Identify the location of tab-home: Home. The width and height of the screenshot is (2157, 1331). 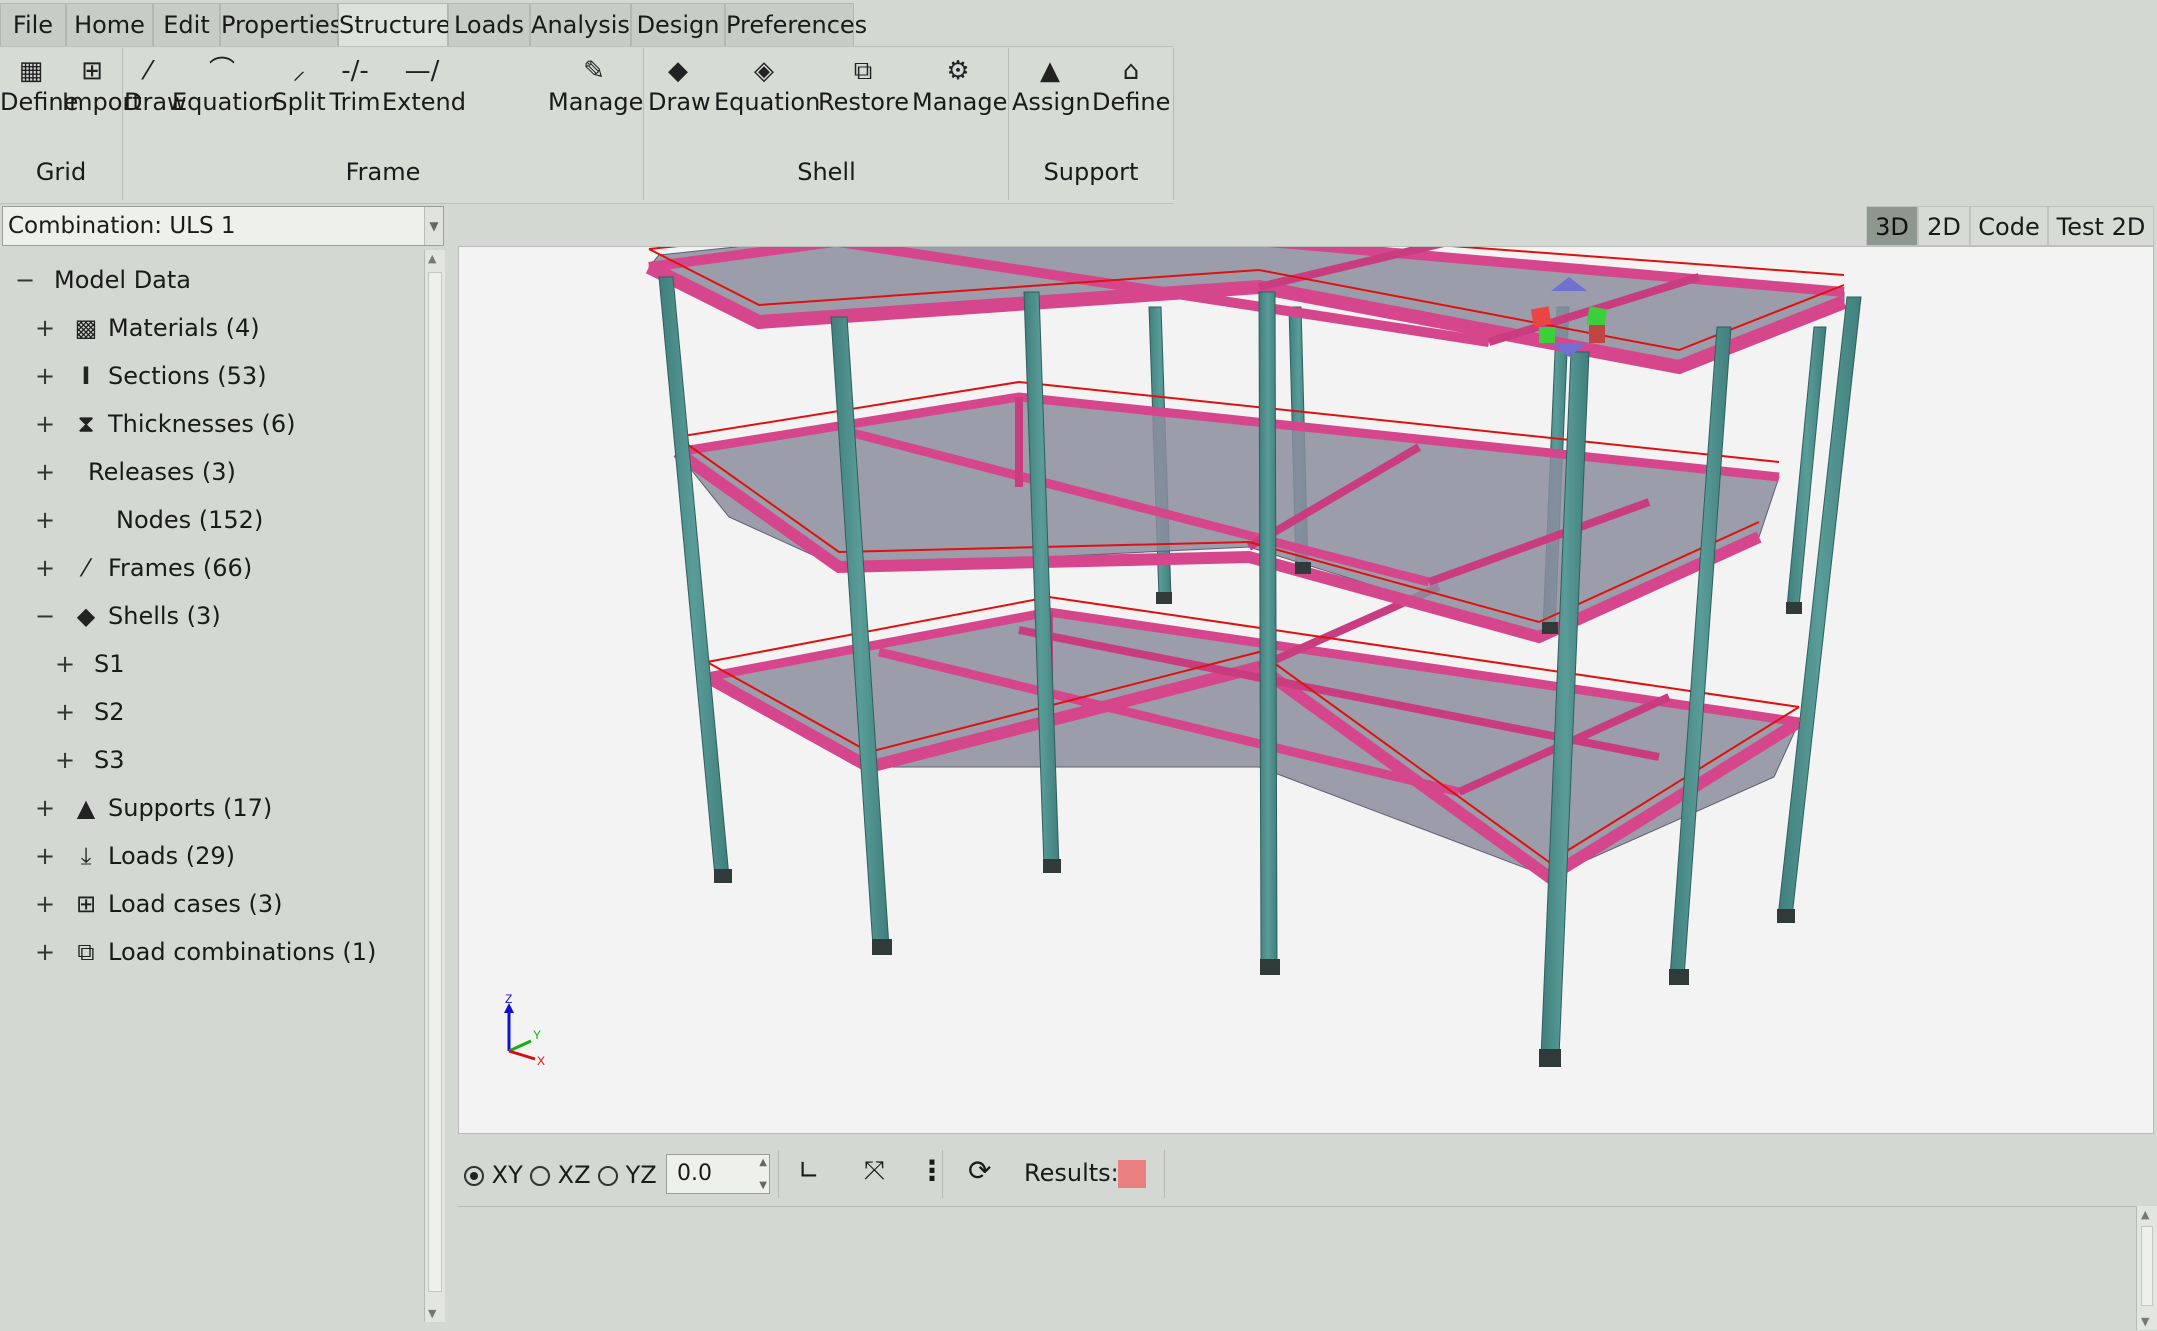
(109, 24).